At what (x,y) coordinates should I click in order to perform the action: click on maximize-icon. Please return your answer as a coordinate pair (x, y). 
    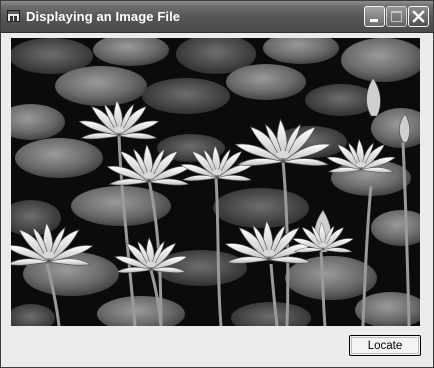
    Looking at the image, I should click on (396, 16).